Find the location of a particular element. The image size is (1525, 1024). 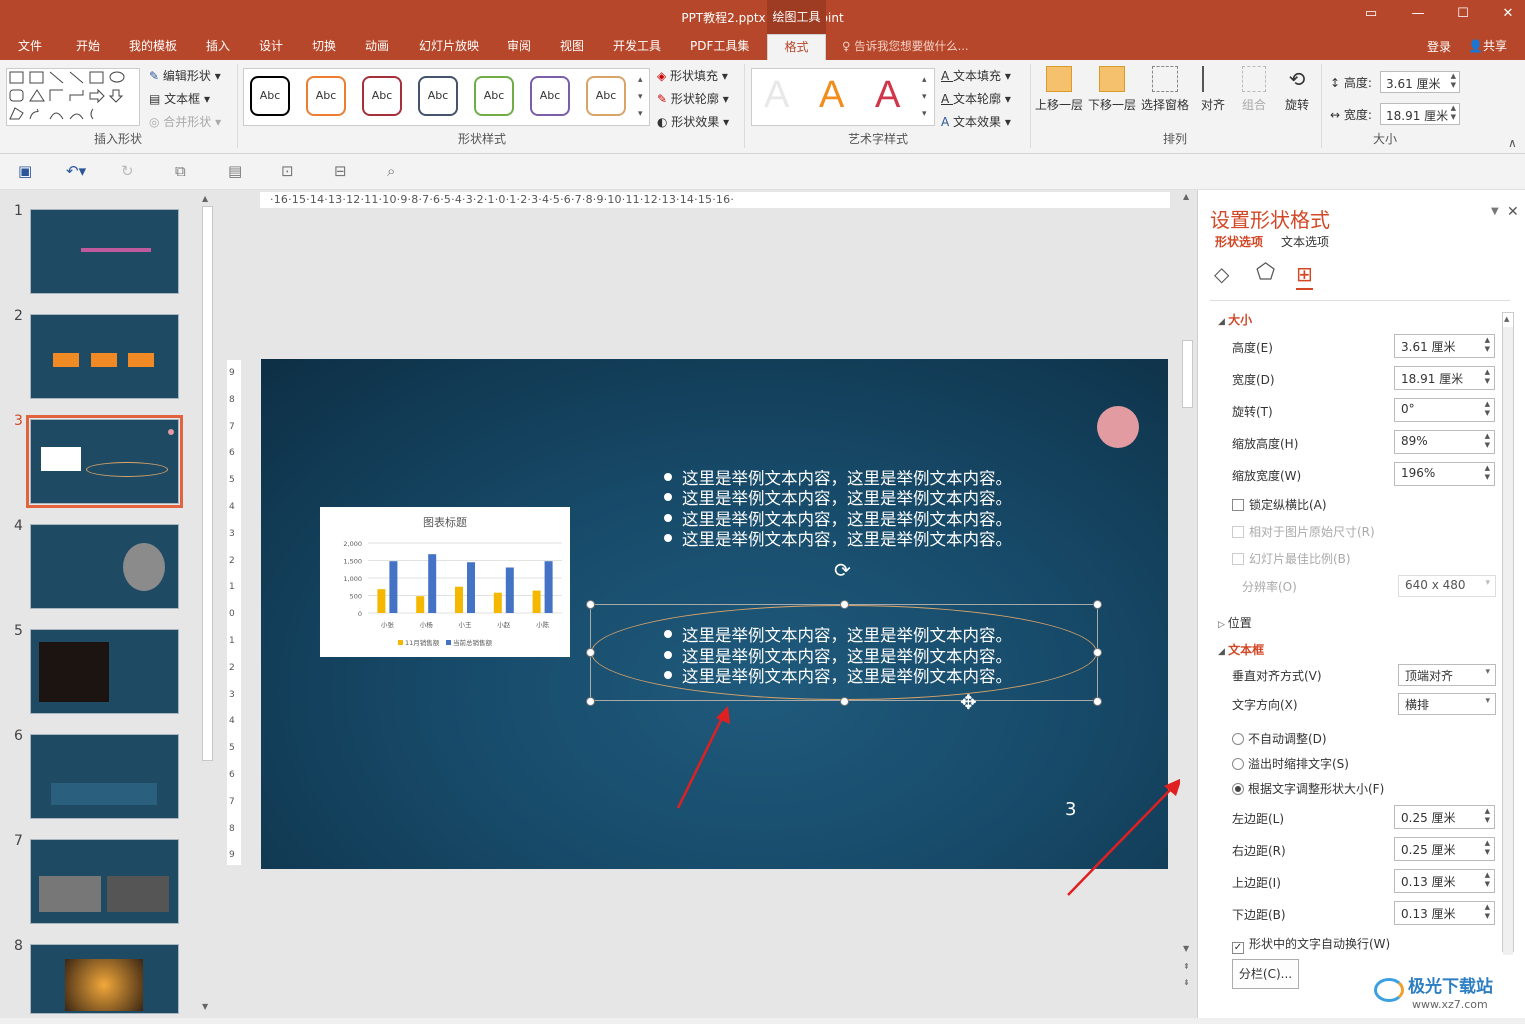

shape-style-7: Abc is located at coordinates (606, 96).